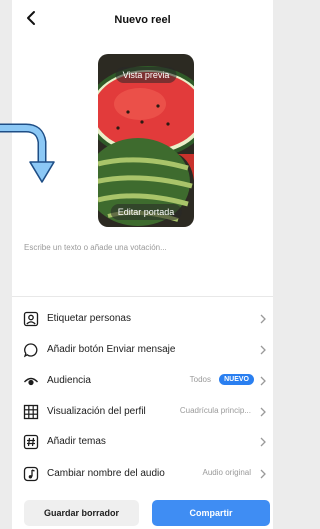 The image size is (320, 529). What do you see at coordinates (142, 319) in the screenshot?
I see `option-tag-people: Etiquetar personas` at bounding box center [142, 319].